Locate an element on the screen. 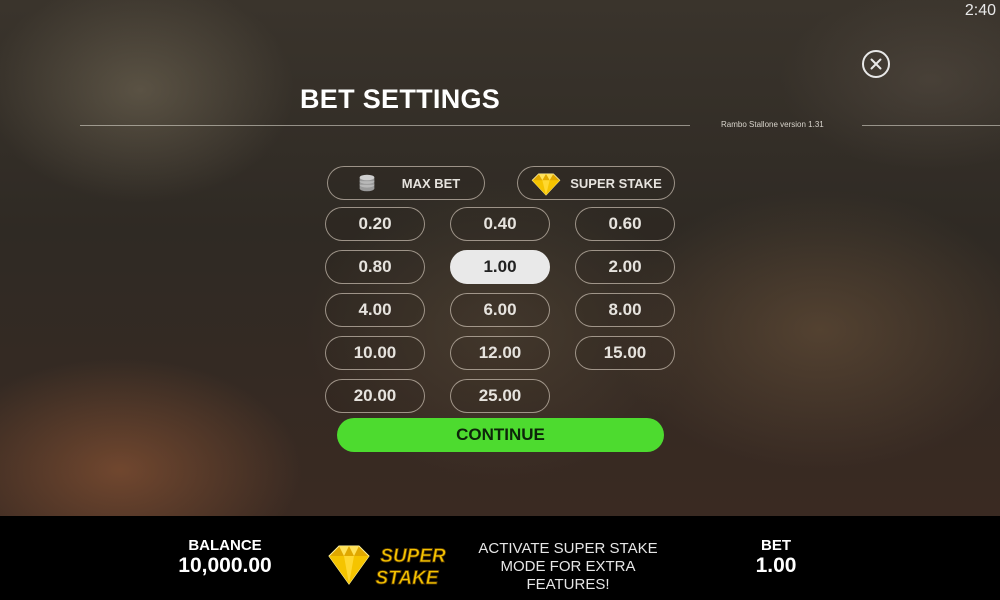 Image resolution: width=1000 pixels, height=600 pixels. balance-label: BALANCE is located at coordinates (225, 545).